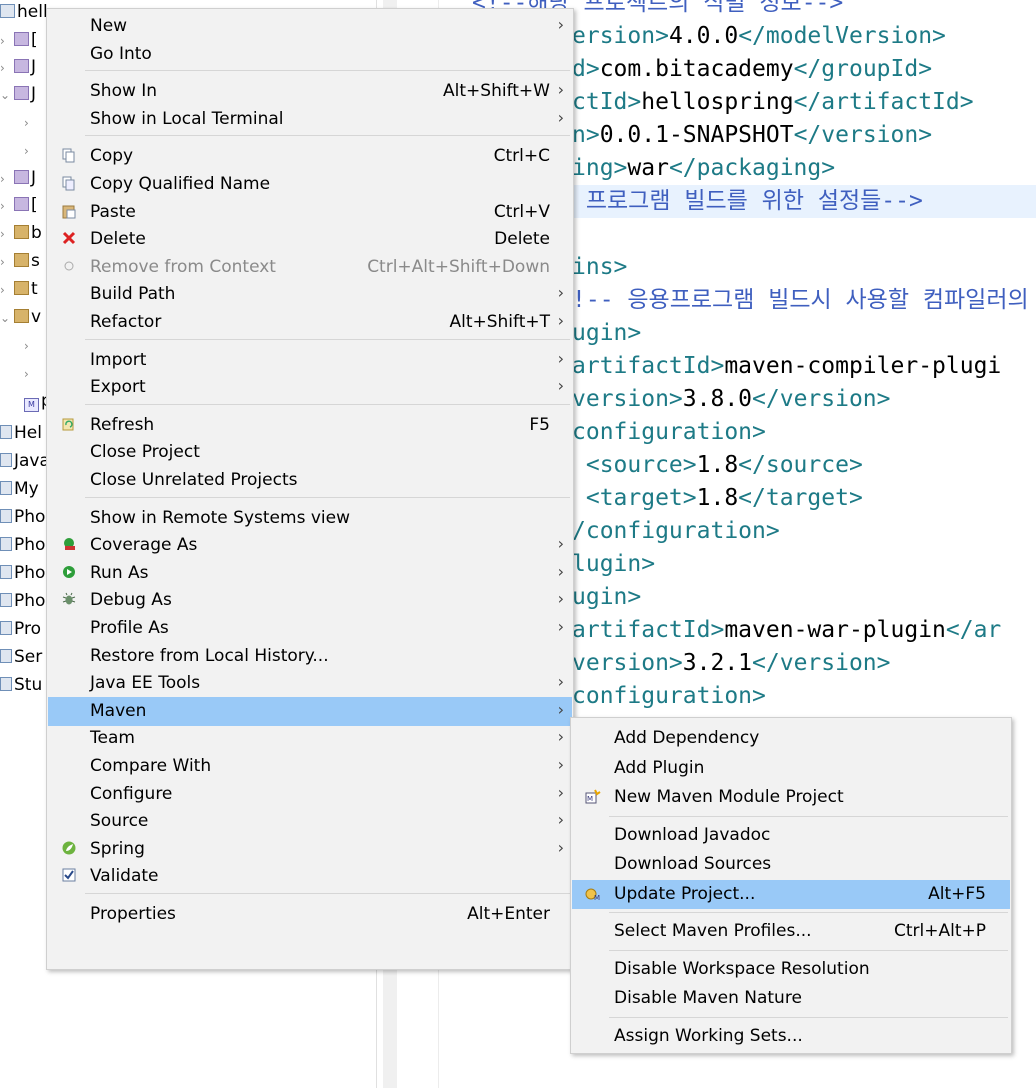 This screenshot has height=1088, width=1036. Describe the element at coordinates (310, 794) in the screenshot. I see `menu-item-configure: Configure ›` at that location.